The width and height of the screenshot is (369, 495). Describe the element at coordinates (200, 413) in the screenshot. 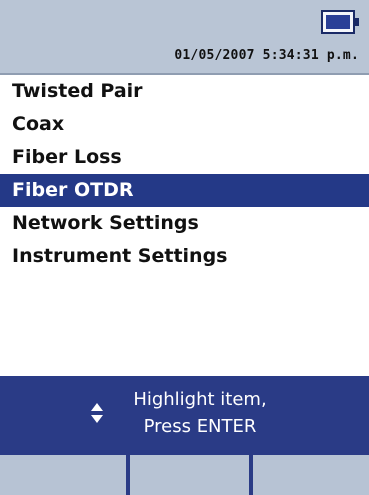

I see `help-text: Highlight item, Press ENTER` at that location.